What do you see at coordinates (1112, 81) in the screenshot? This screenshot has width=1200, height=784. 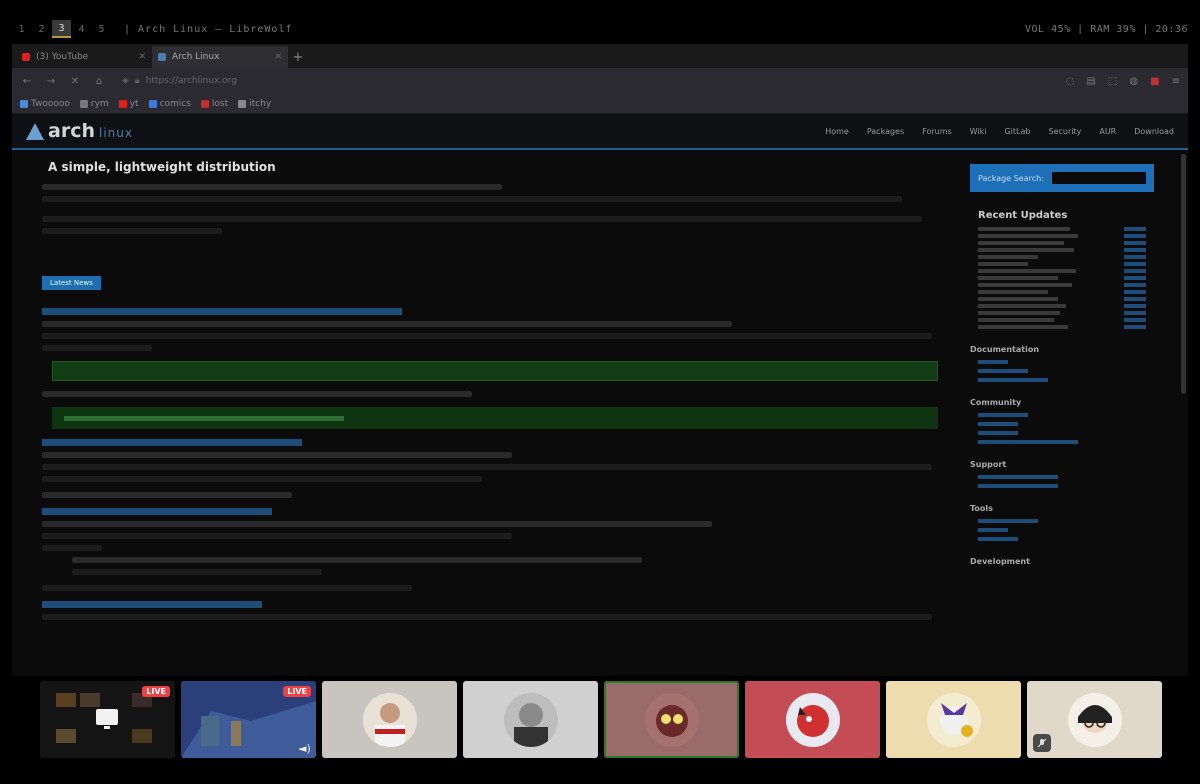 I see `extensions-icon: ⬚` at bounding box center [1112, 81].